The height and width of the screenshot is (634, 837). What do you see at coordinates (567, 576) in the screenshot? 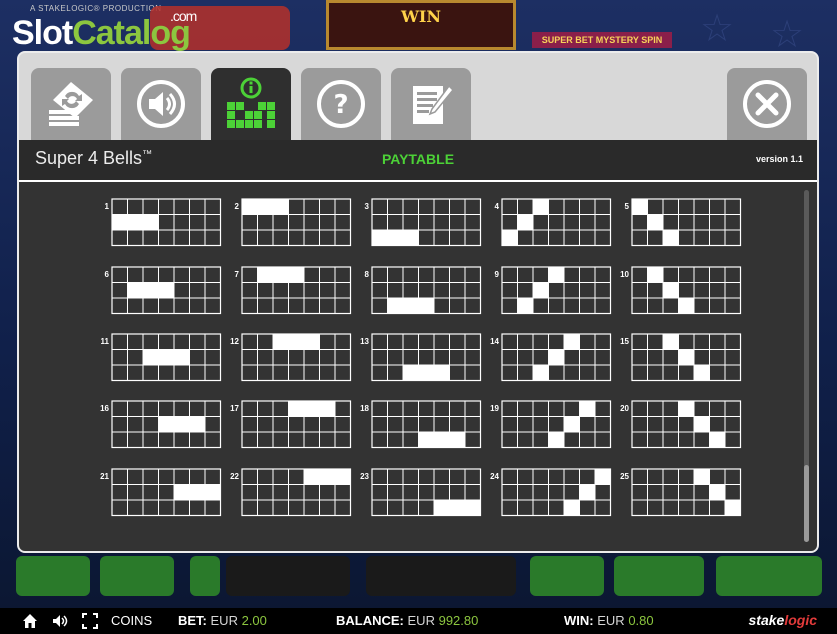
I see `autoplay-button` at bounding box center [567, 576].